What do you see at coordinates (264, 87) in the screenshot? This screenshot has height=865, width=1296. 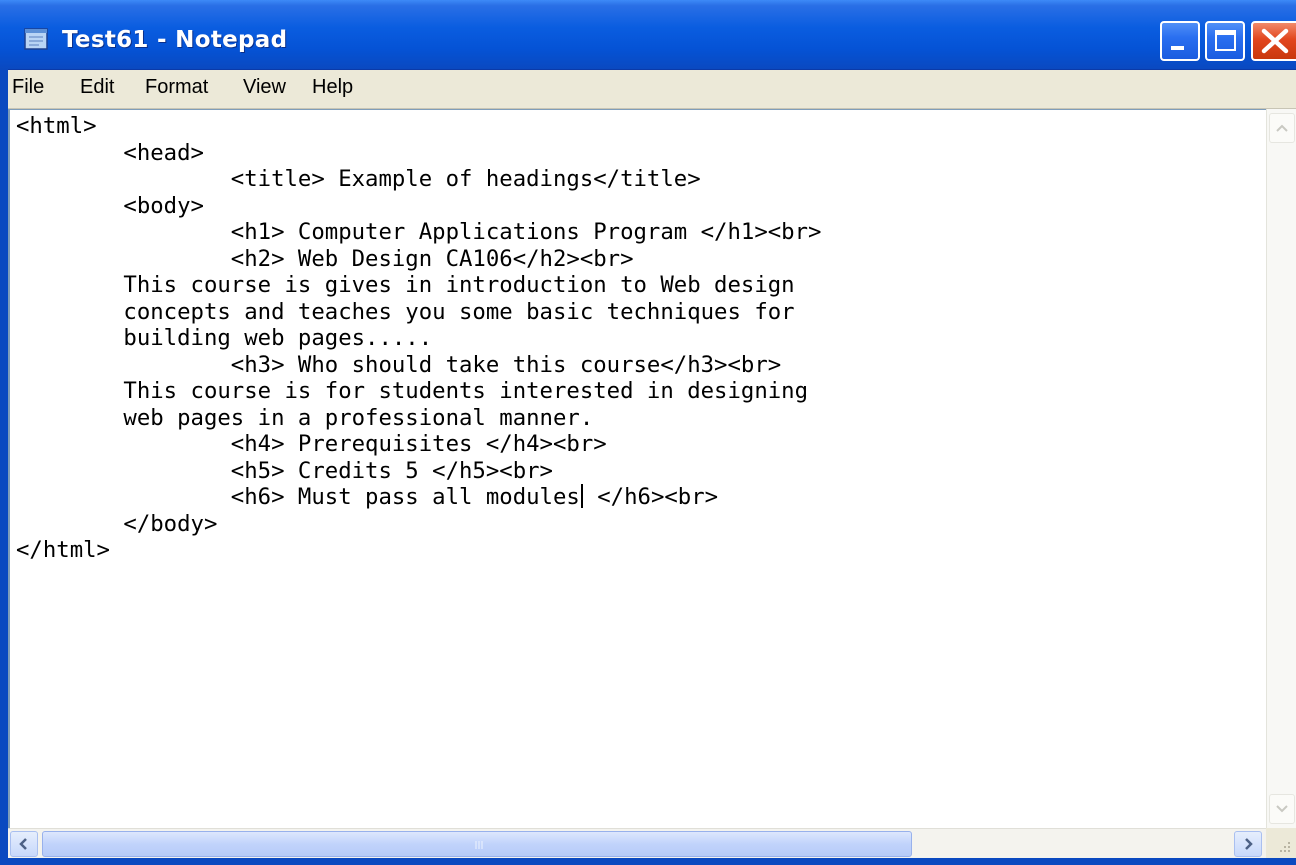 I see `menu-view: View` at bounding box center [264, 87].